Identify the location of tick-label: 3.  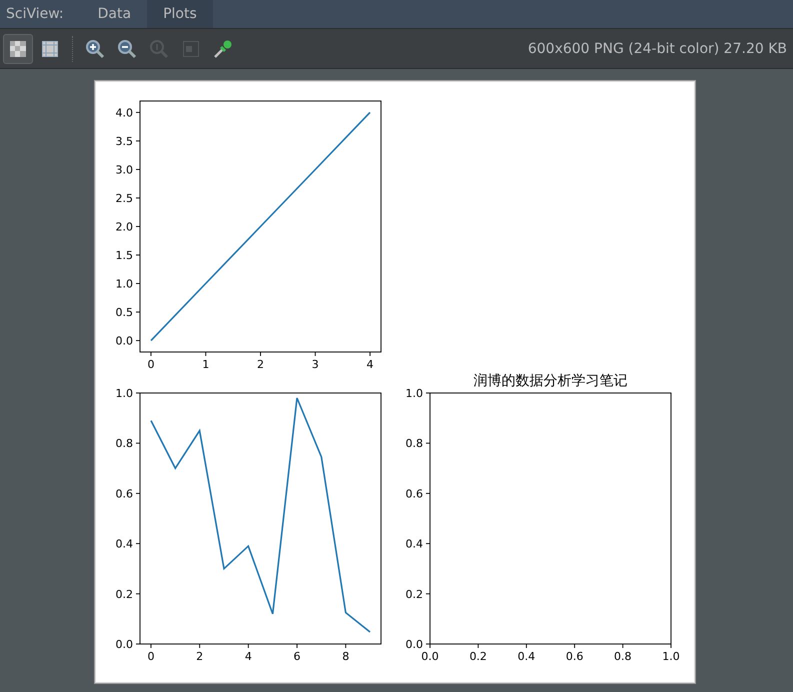
(314, 364).